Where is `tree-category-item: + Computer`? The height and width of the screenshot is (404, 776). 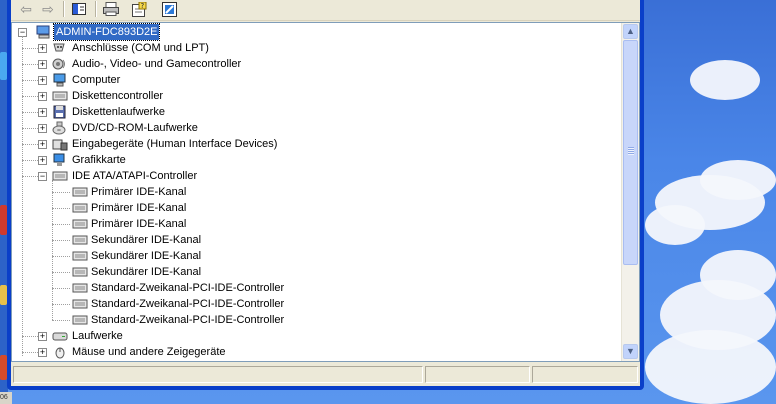
tree-category-item: + Computer is located at coordinates (312, 80).